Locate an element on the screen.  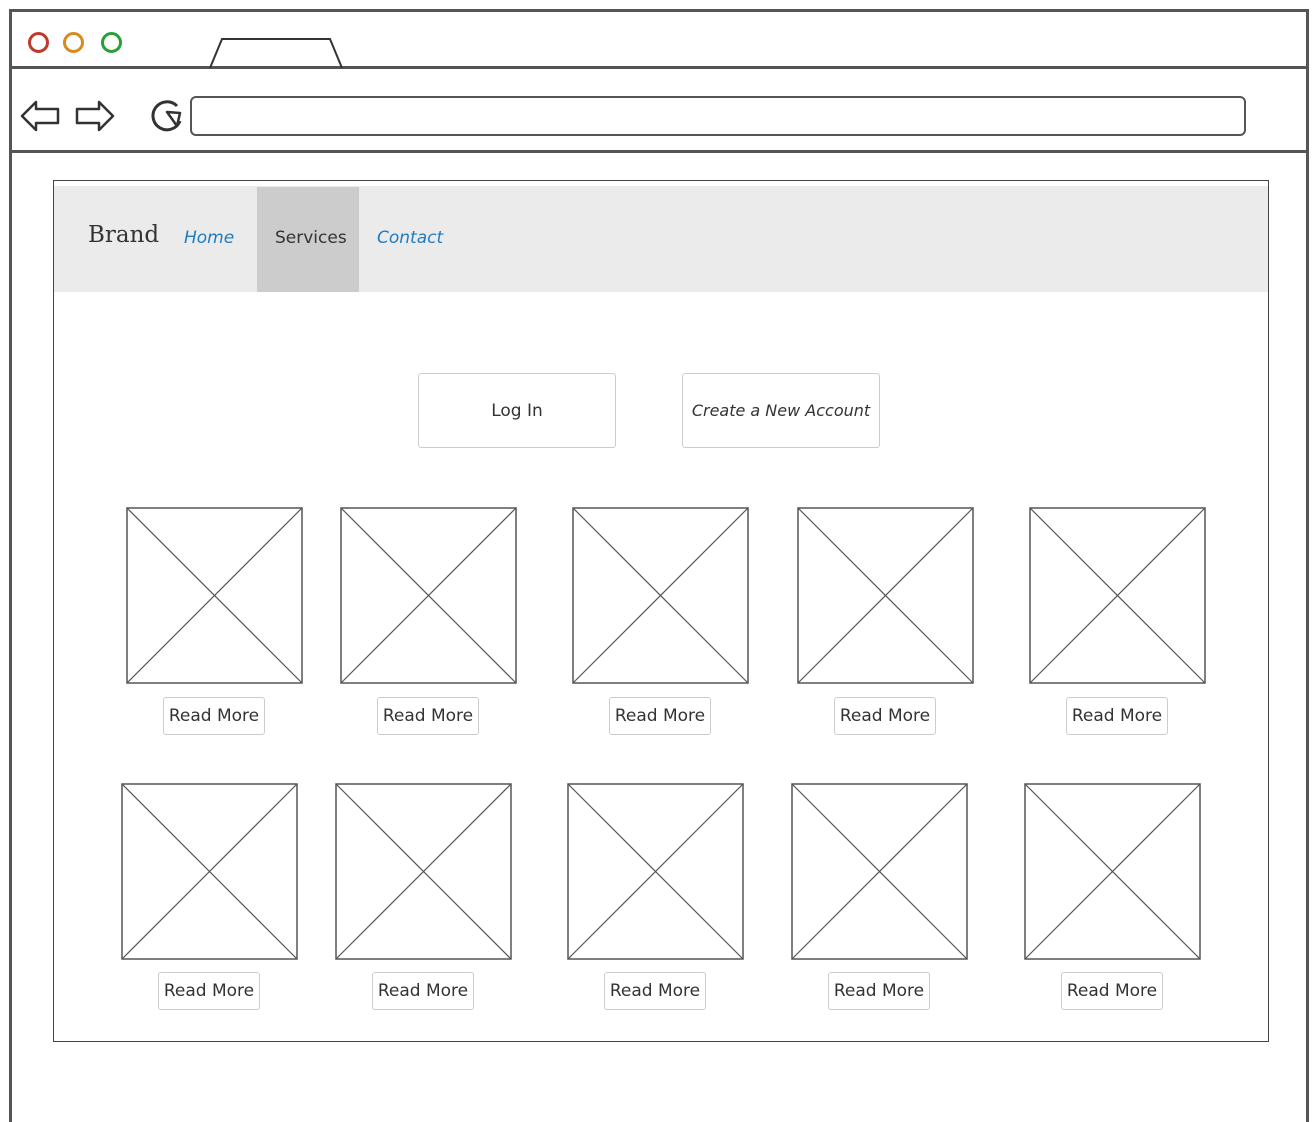
nav-link-home: Home is located at coordinates (209, 238).